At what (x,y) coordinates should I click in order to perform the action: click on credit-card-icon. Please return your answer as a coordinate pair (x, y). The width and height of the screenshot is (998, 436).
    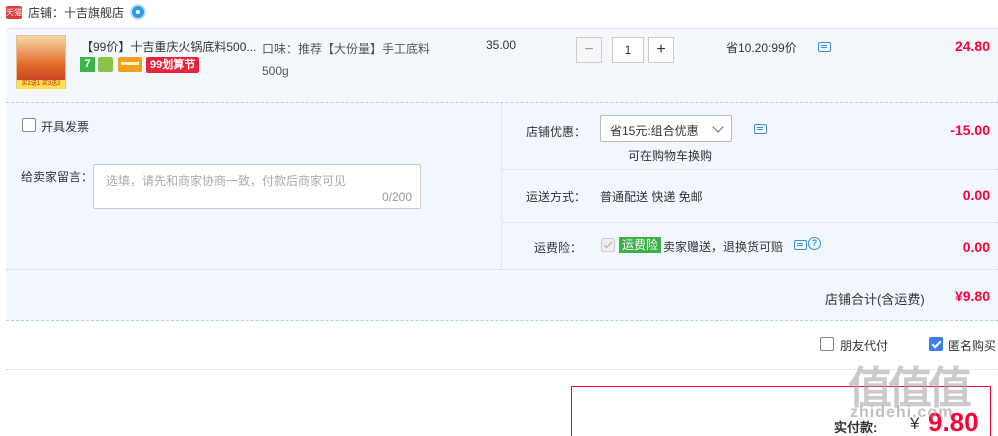
    Looking at the image, I should click on (130, 64).